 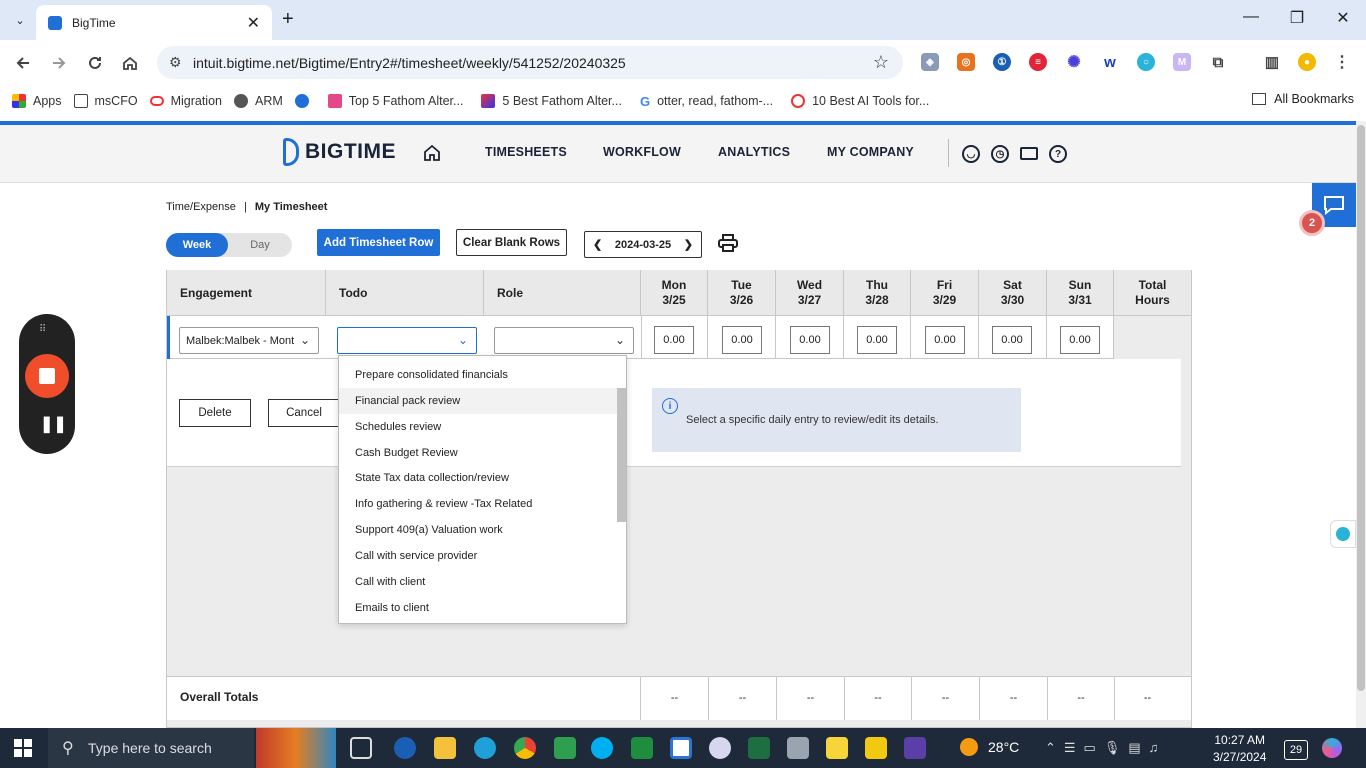 What do you see at coordinates (1296, 750) in the screenshot?
I see `notifications-icon: 29` at bounding box center [1296, 750].